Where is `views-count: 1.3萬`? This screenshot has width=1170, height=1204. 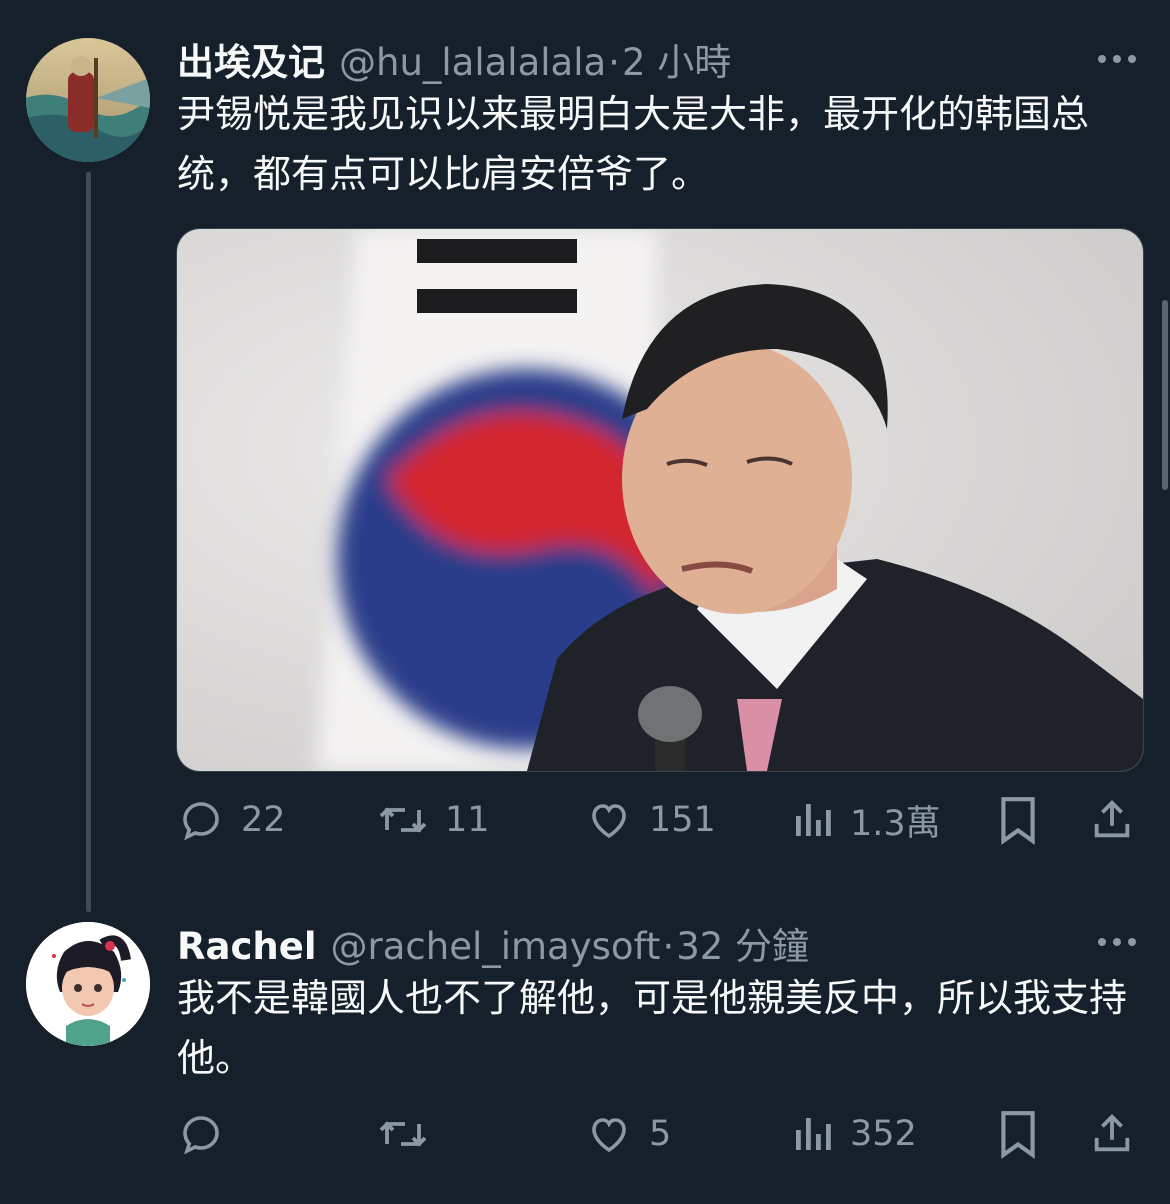
views-count: 1.3萬 is located at coordinates (895, 823).